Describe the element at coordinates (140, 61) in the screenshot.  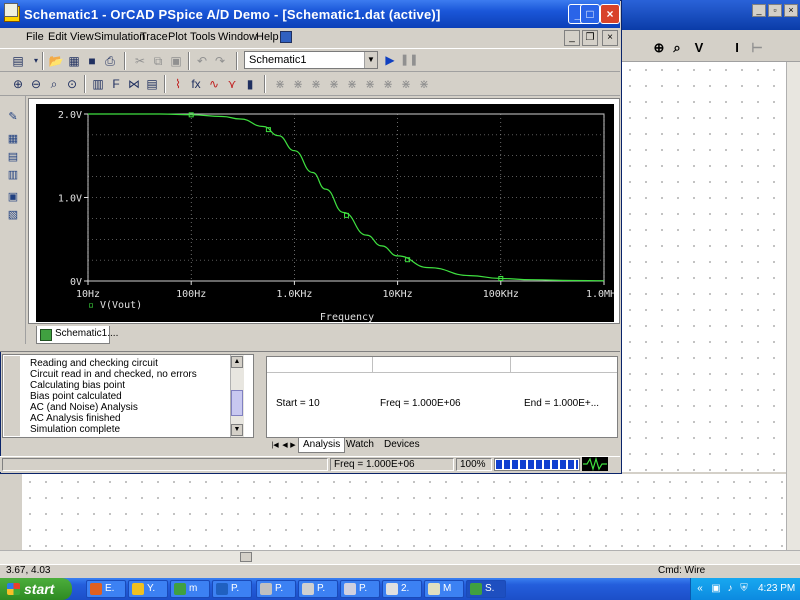
I see `cut-icon: ✂` at that location.